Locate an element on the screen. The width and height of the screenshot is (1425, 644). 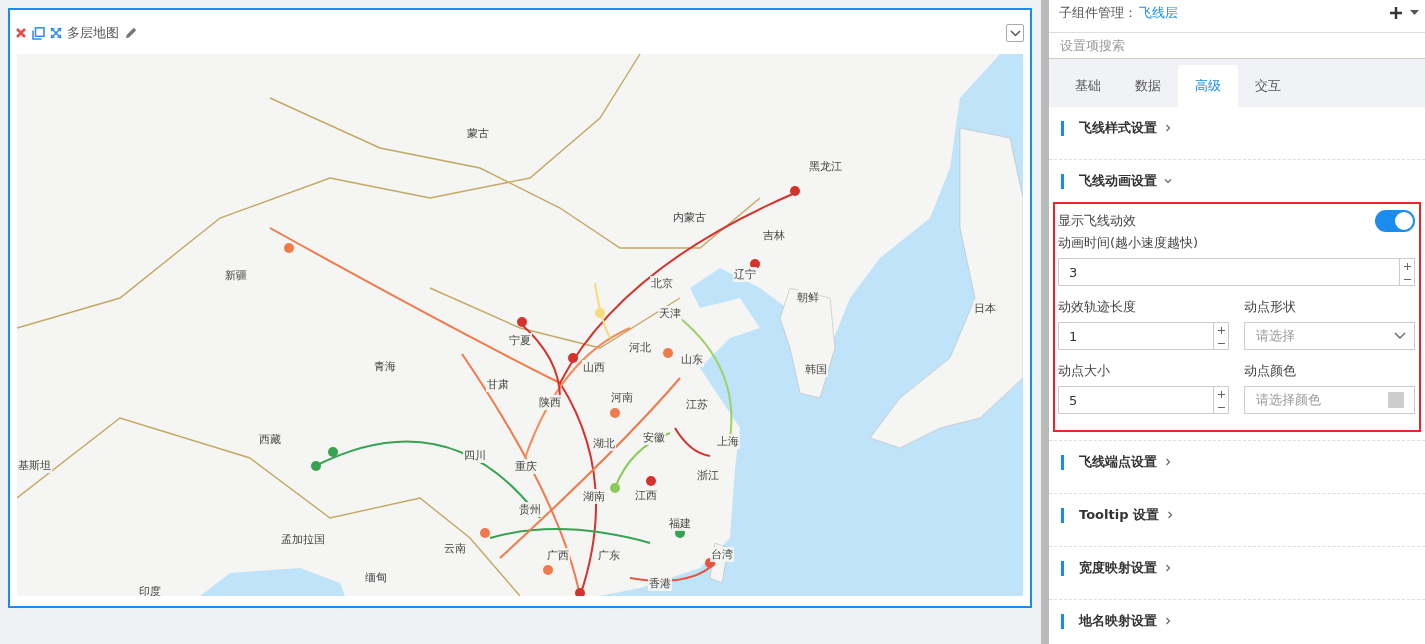
map-label: 朝鲜 is located at coordinates (808, 297).